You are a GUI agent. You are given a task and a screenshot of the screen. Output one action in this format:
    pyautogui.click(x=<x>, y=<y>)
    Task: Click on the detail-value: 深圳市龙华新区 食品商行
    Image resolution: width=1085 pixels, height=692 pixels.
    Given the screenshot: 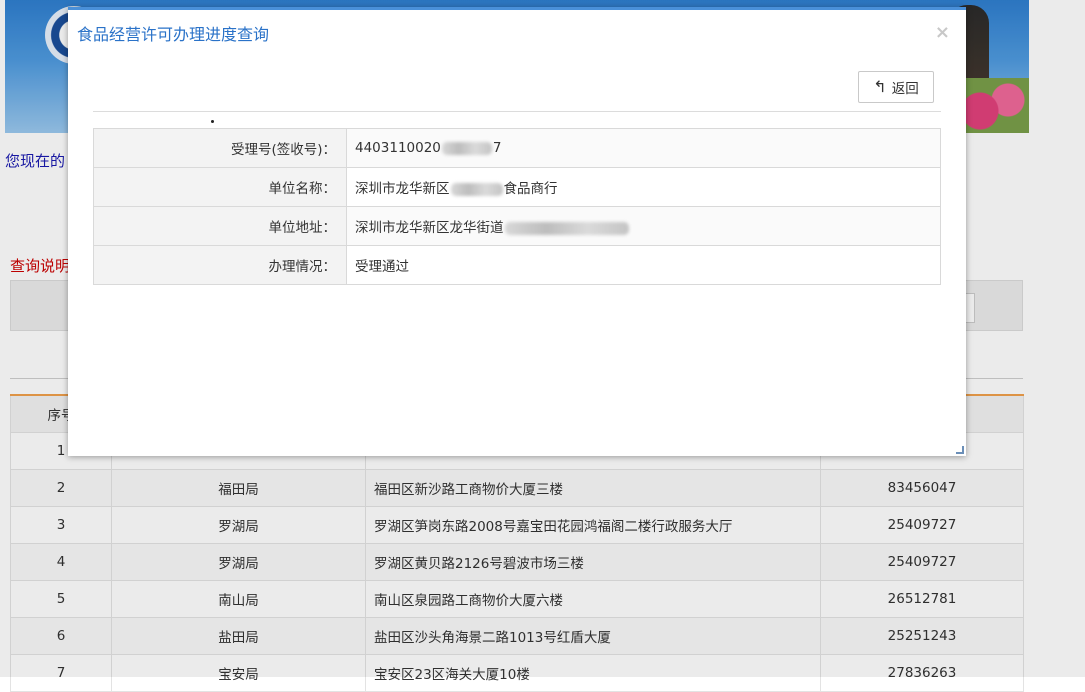 What is the action you would take?
    pyautogui.click(x=643, y=187)
    